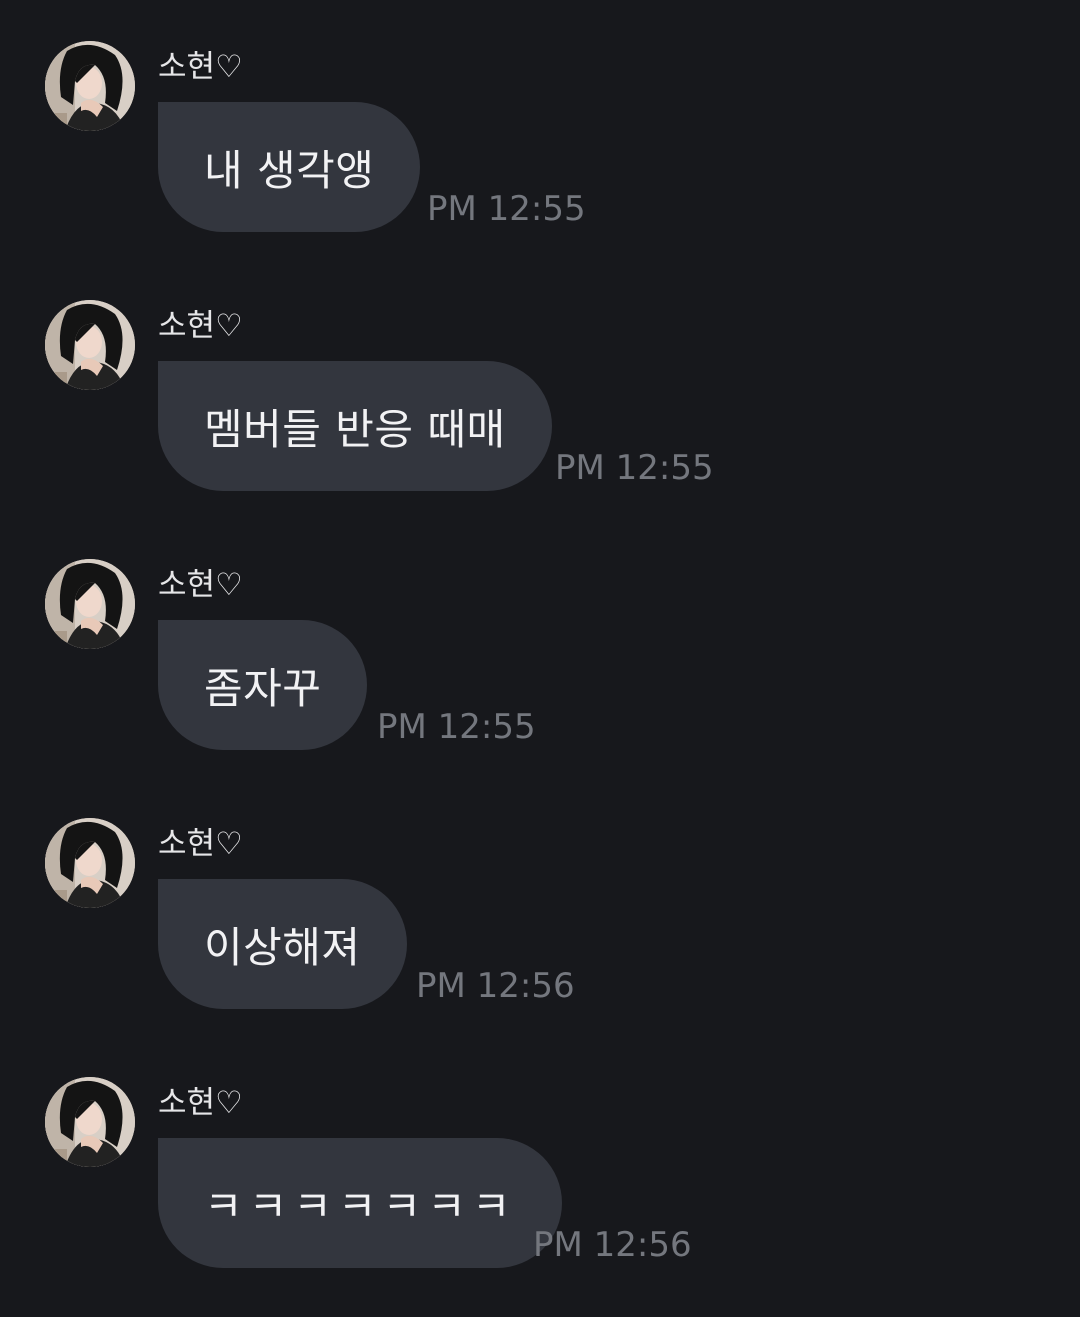 The width and height of the screenshot is (1080, 1317). I want to click on message-text: 이상해져, so click(282, 947).